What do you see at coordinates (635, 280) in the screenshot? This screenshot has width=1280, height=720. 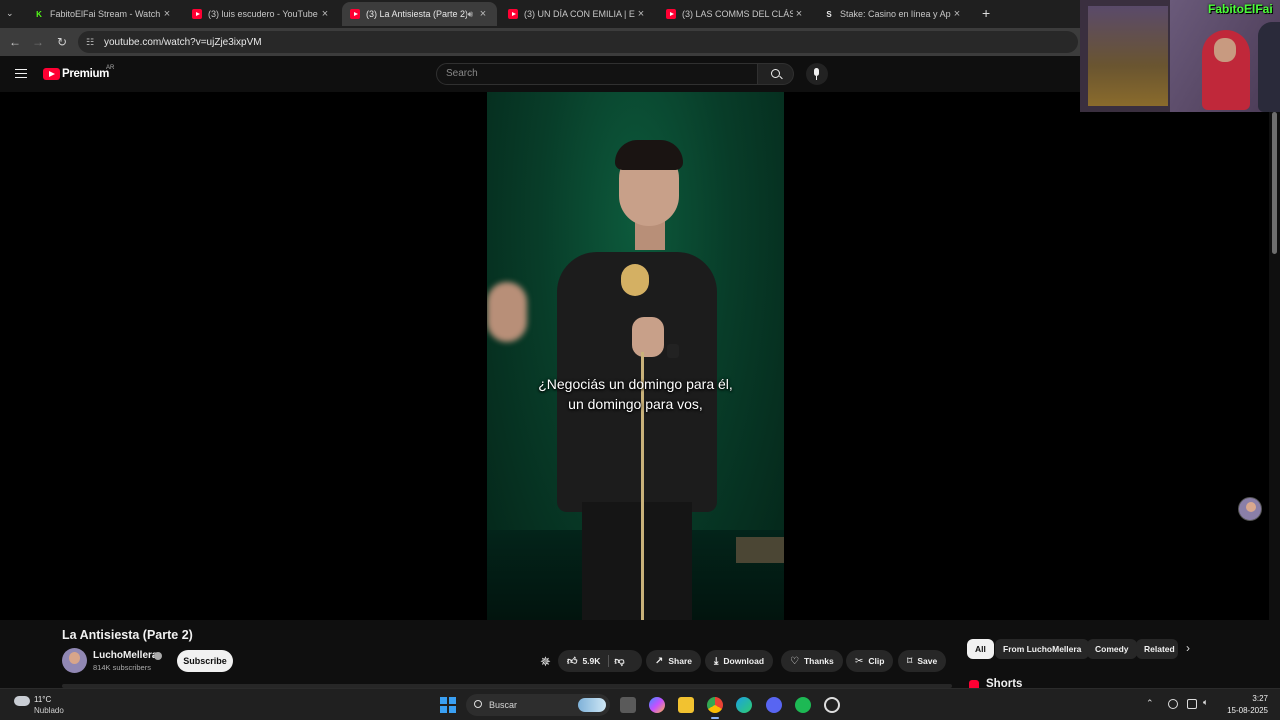 I see `microphone` at bounding box center [635, 280].